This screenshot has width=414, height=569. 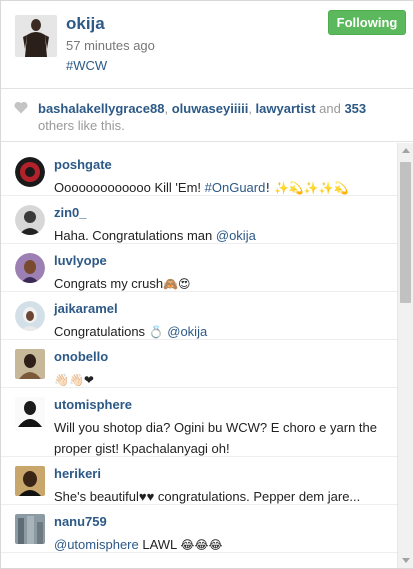 What do you see at coordinates (81, 125) in the screenshot?
I see `likes-others: others like this.` at bounding box center [81, 125].